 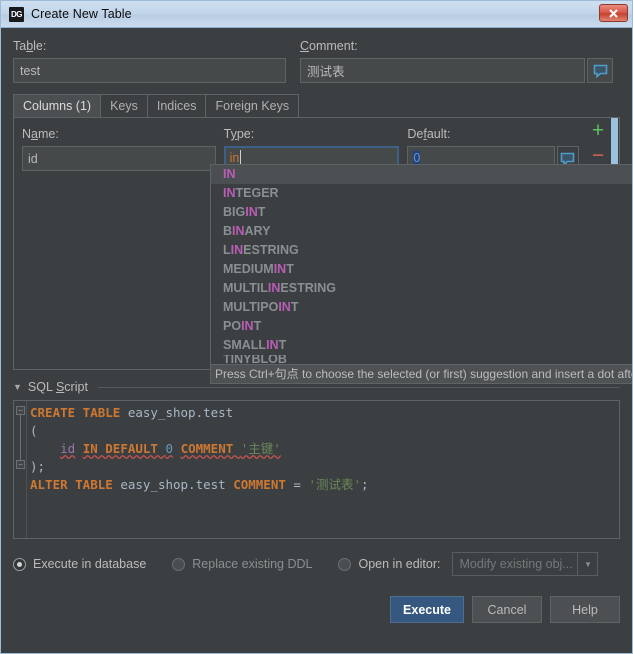 I want to click on label-replace-existing-ddl: Replace existing DDL, so click(x=252, y=564).